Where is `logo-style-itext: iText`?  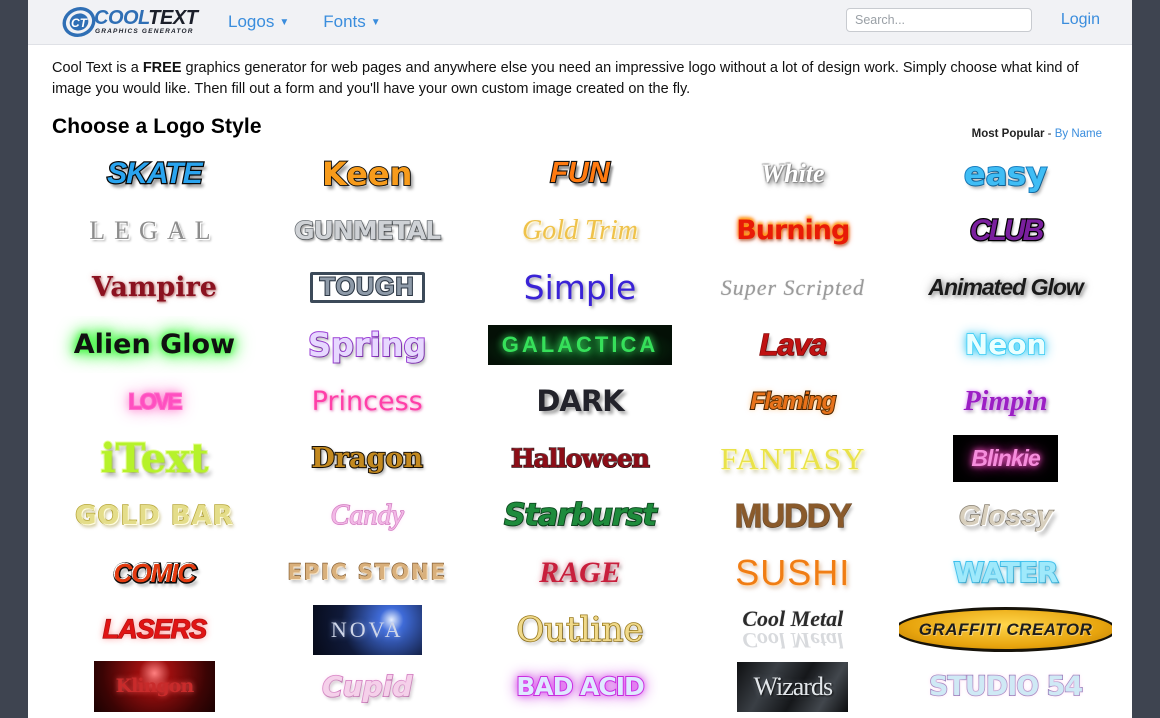 logo-style-itext: iText is located at coordinates (154, 458).